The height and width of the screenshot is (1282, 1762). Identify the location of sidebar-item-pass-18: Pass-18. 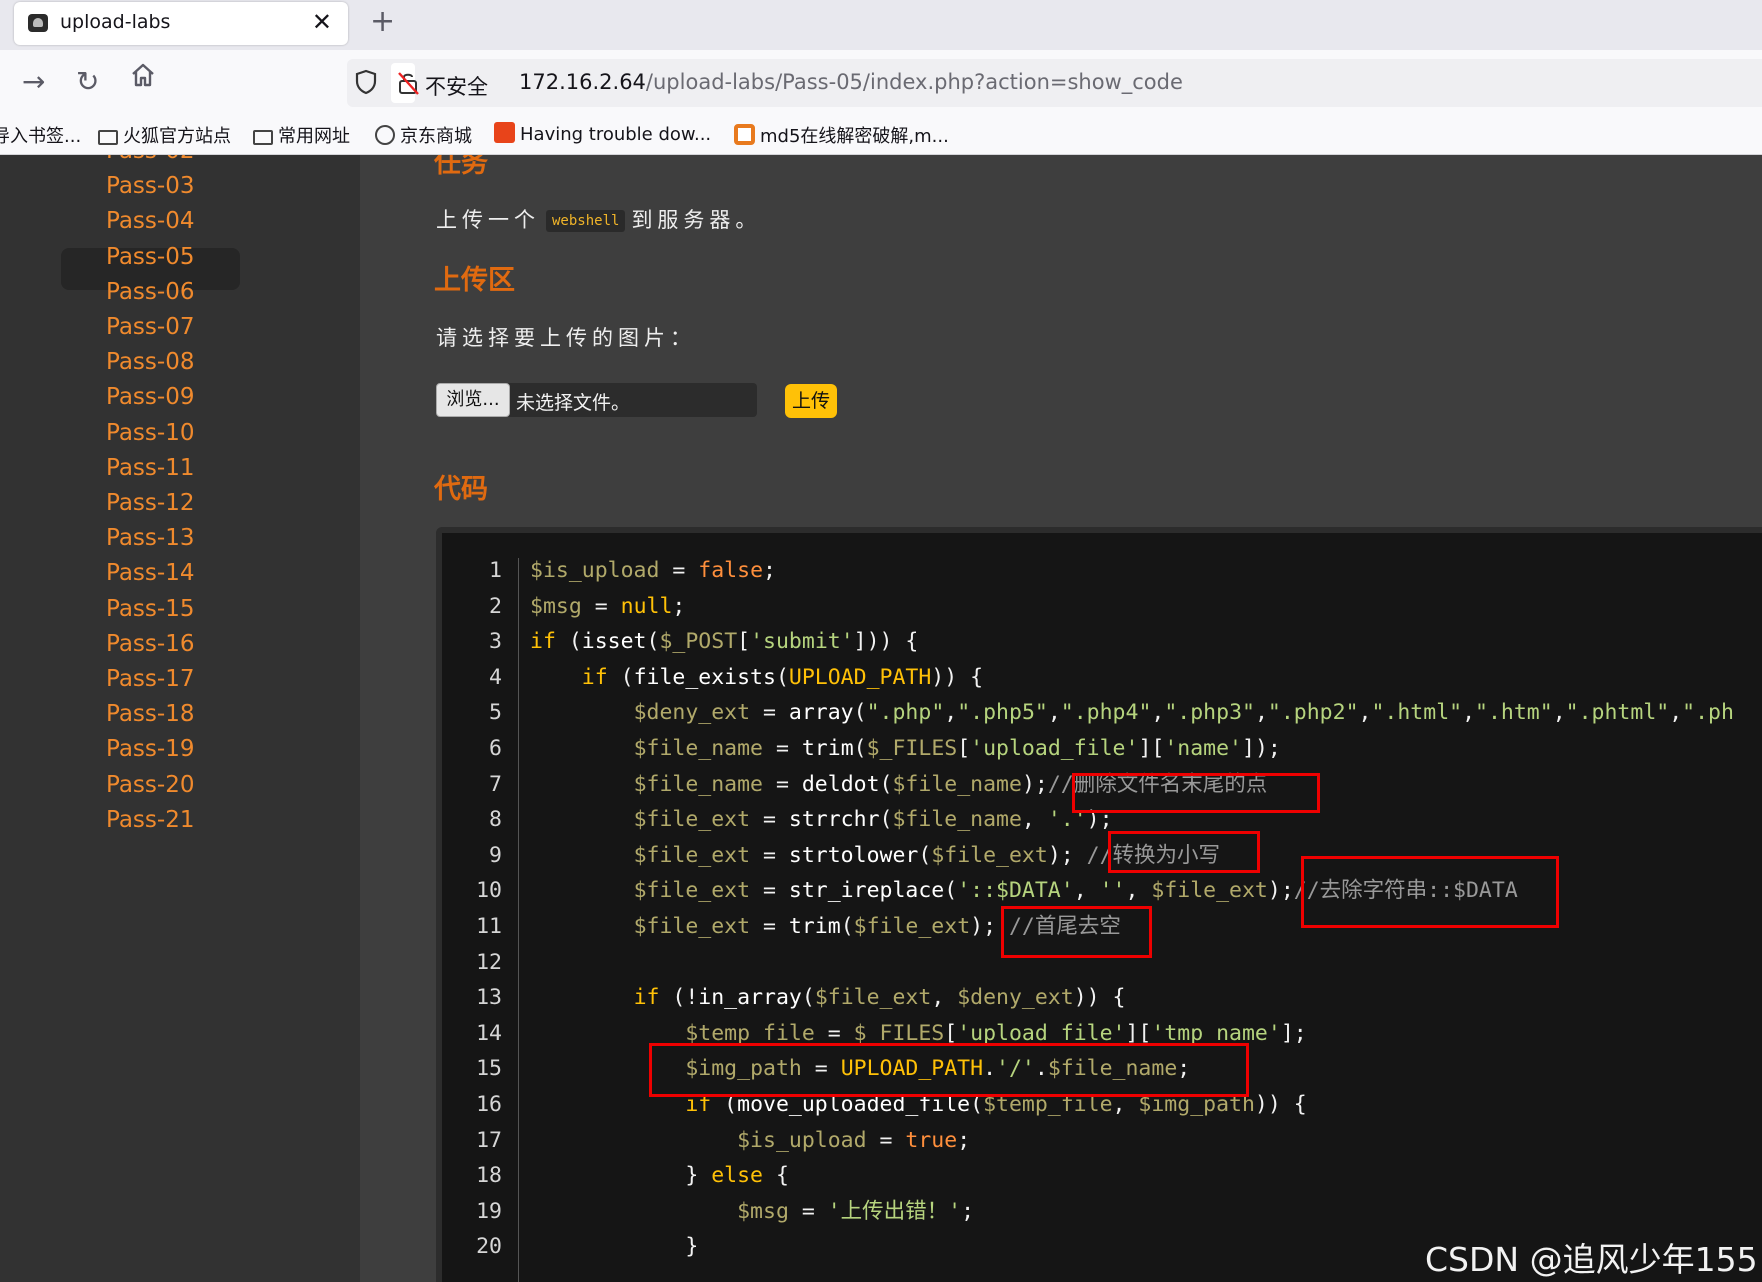
(150, 714).